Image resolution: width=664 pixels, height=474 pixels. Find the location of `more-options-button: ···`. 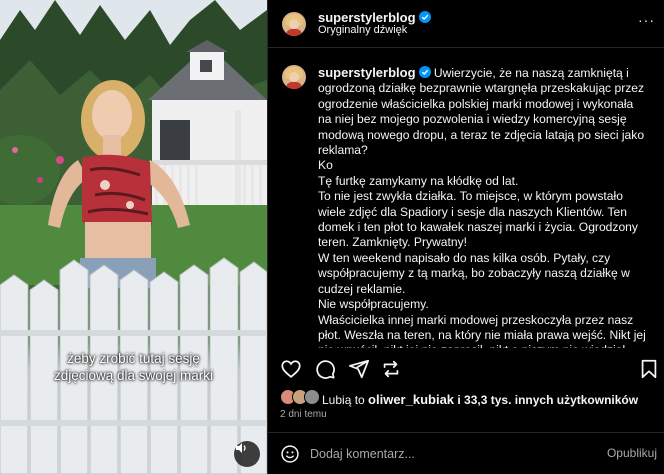

more-options-button: ··· is located at coordinates (646, 20).